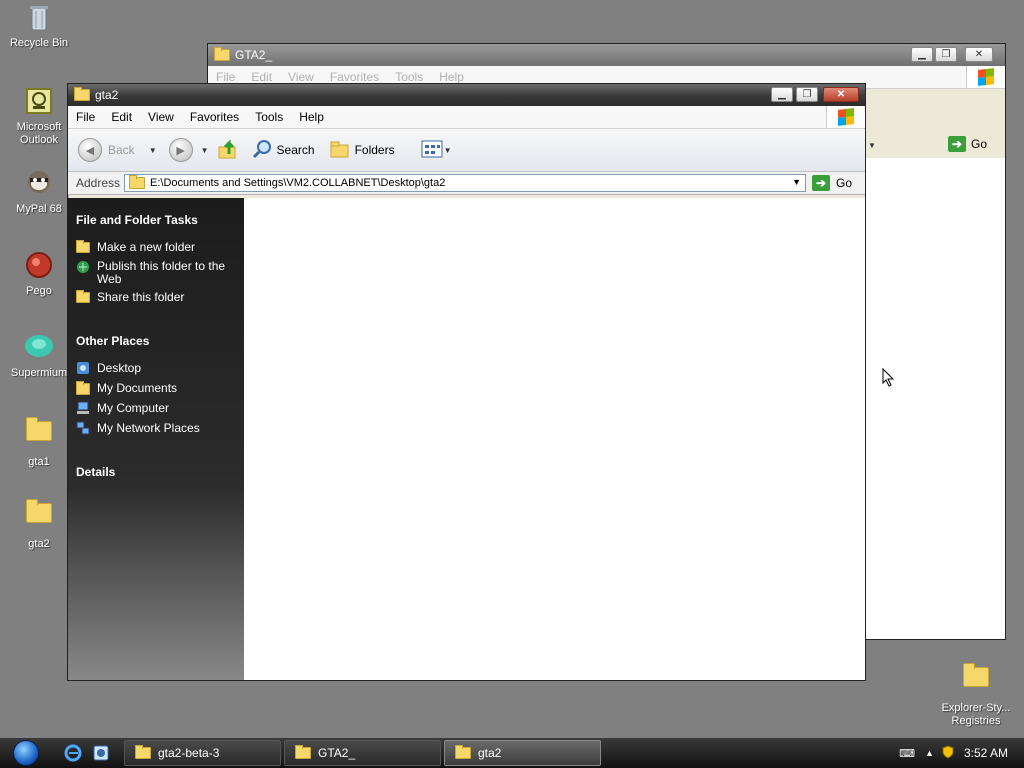  I want to click on make-new-folder-link: Make a new folder, so click(156, 247).